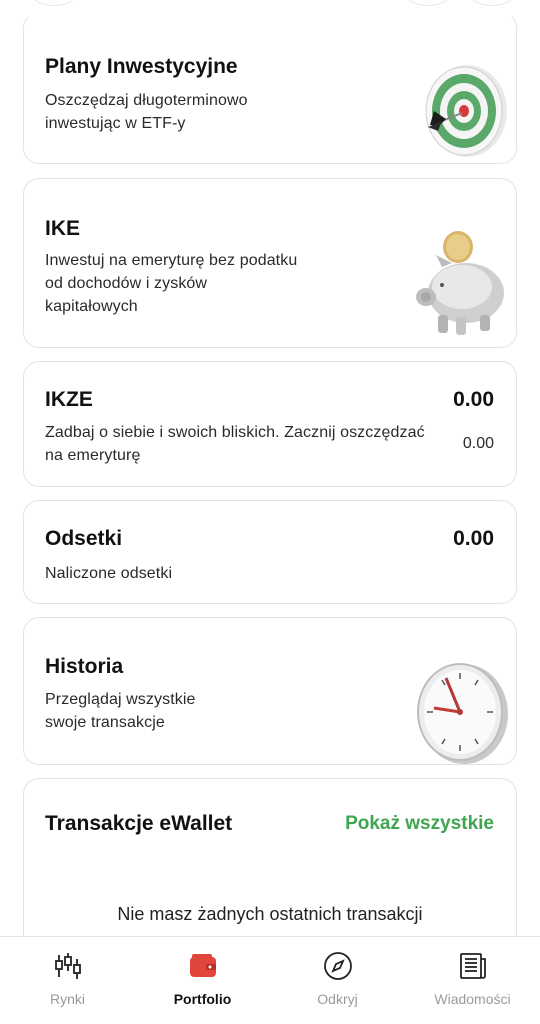 The height and width of the screenshot is (1024, 540). I want to click on card-description: Naliczone odsetki, so click(109, 573).